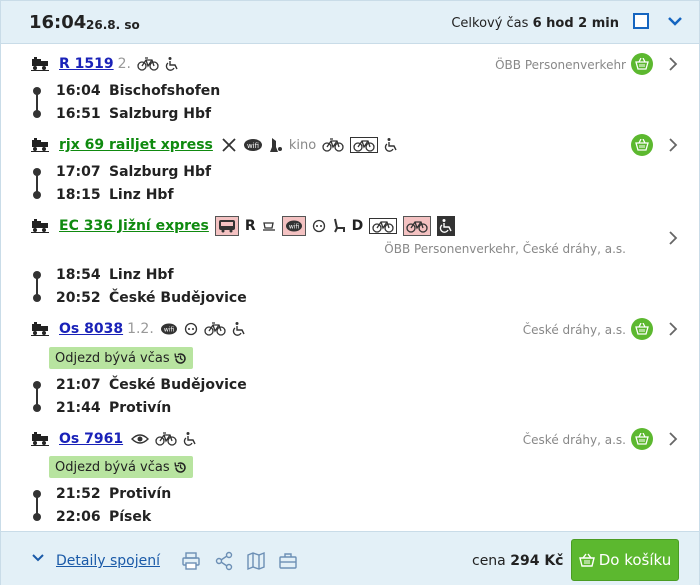 Image resolution: width=700 pixels, height=585 pixels. Describe the element at coordinates (226, 226) in the screenshot. I see `bus-icon` at that location.